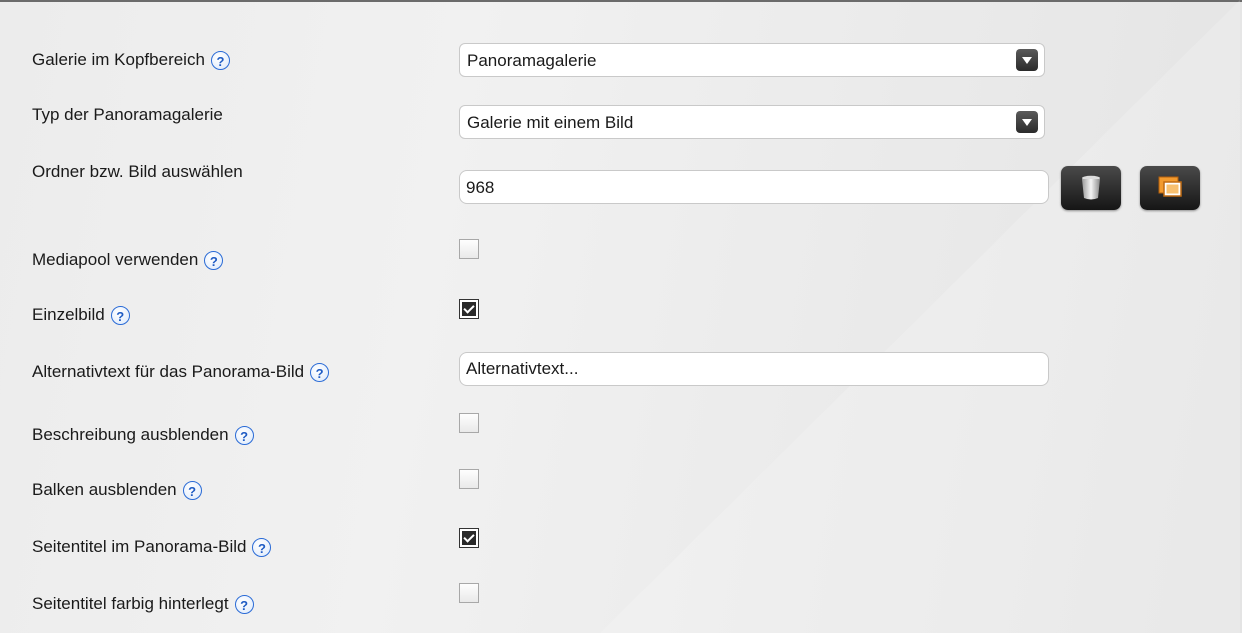 This screenshot has width=1242, height=633. What do you see at coordinates (131, 60) in the screenshot?
I see `label-gallery-header: Galerie im Kopfbereich ?` at bounding box center [131, 60].